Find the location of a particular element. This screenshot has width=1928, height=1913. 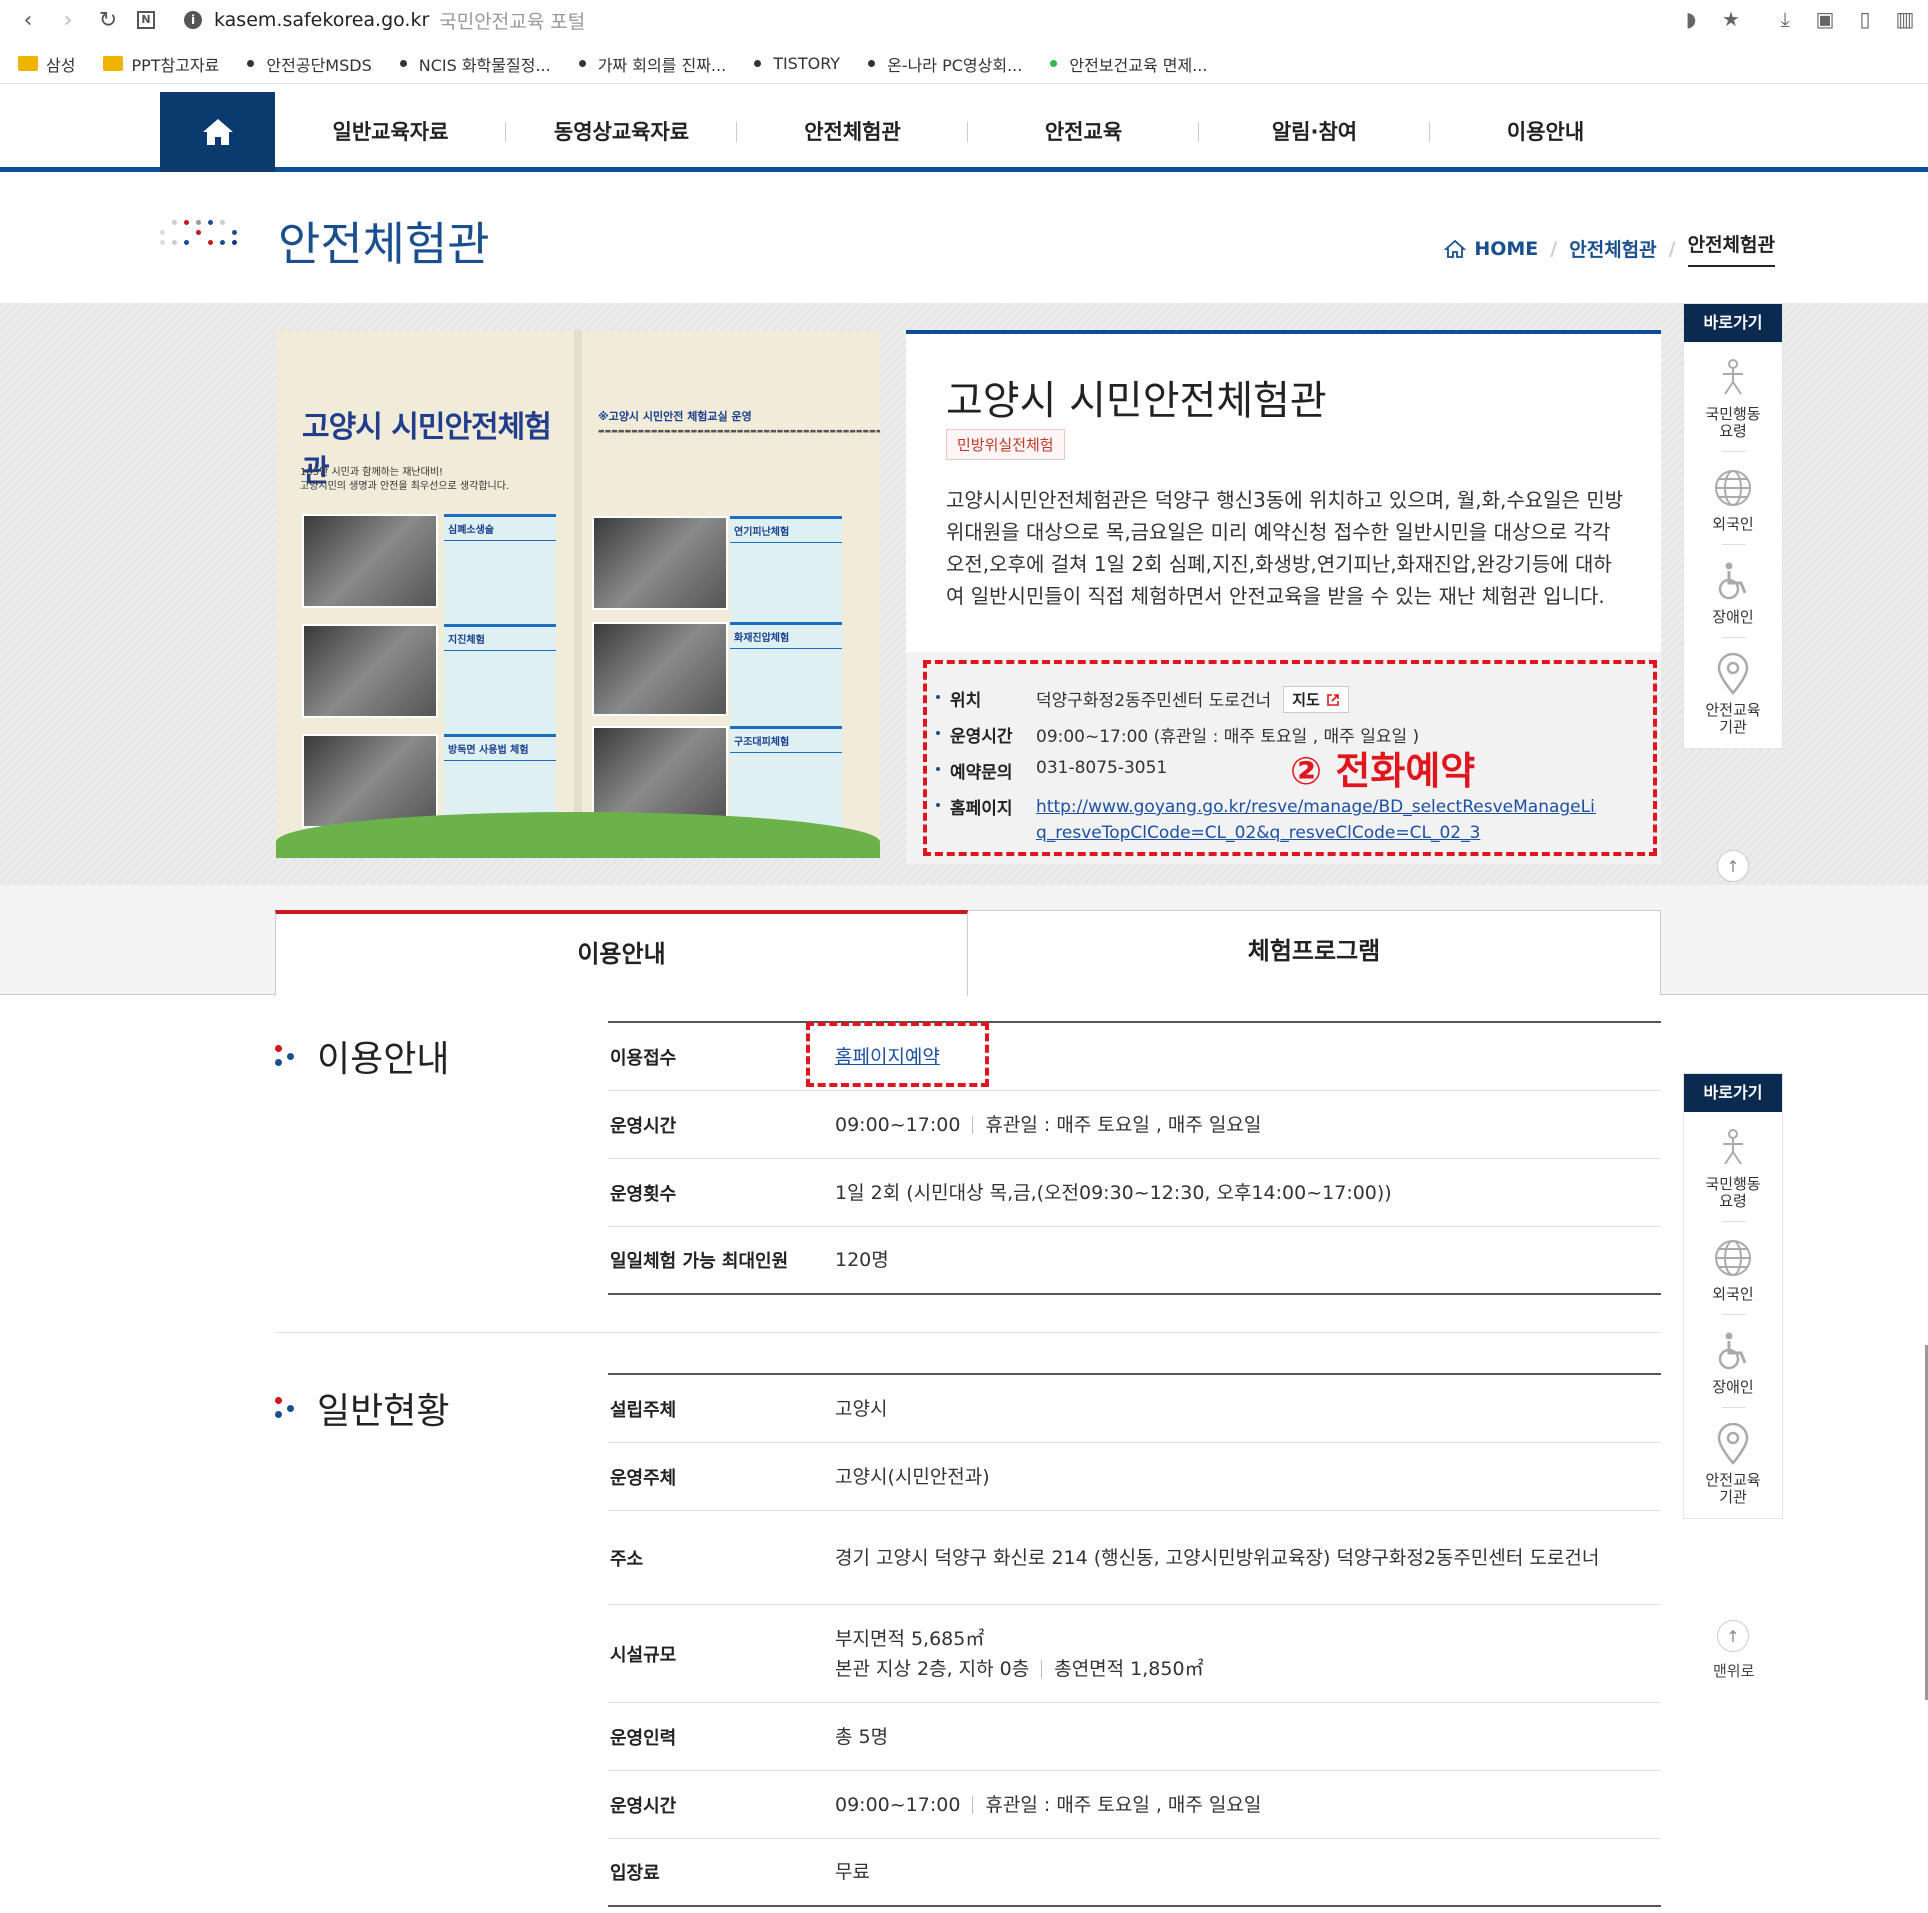

table-row: 이용접수 홈페이지예약 is located at coordinates (1134, 1057).